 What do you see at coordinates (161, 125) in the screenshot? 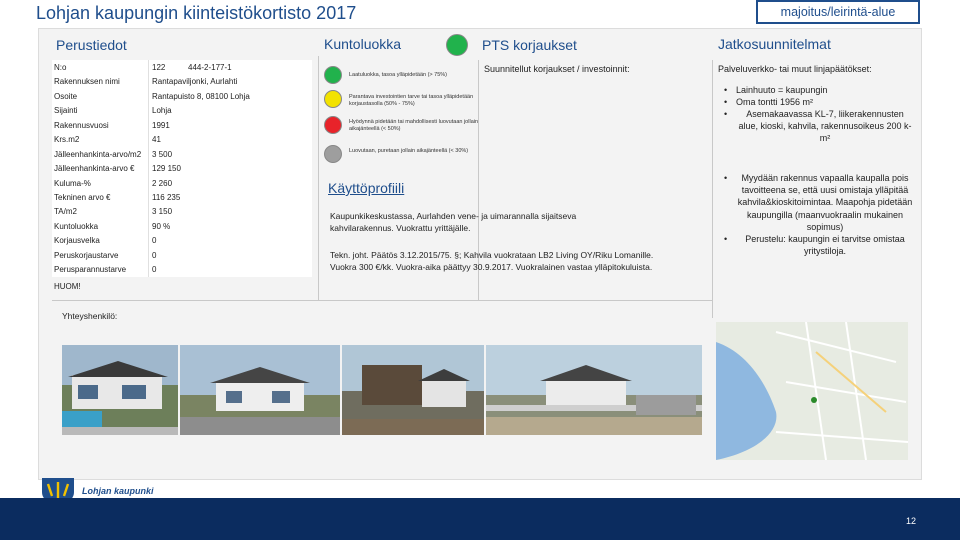
I see `basic-info-value: 1991` at bounding box center [161, 125].